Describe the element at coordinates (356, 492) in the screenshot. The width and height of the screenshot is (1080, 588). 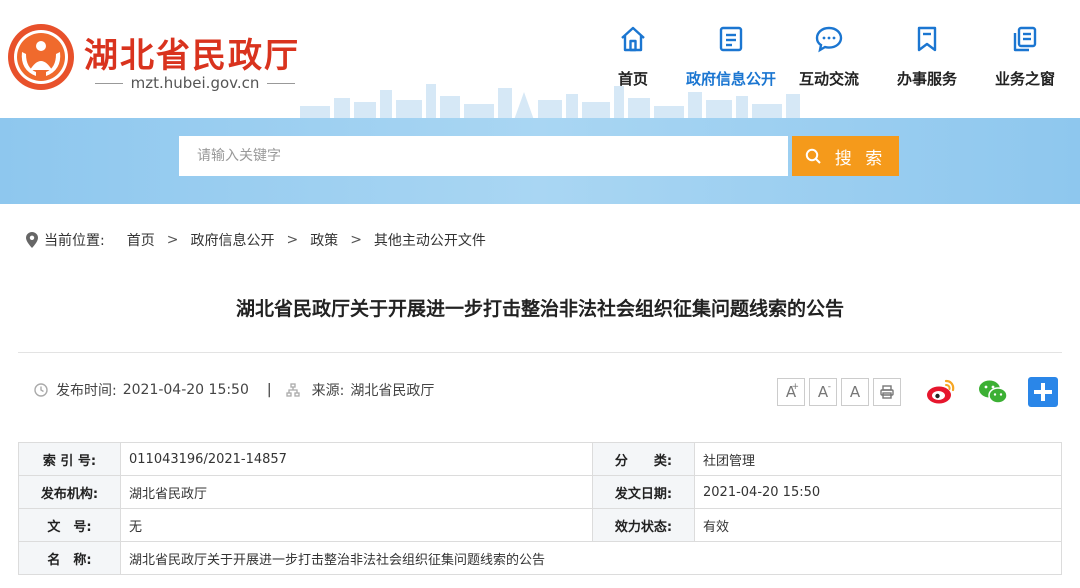
I see `publisher-value: 湖北省民政厅` at that location.